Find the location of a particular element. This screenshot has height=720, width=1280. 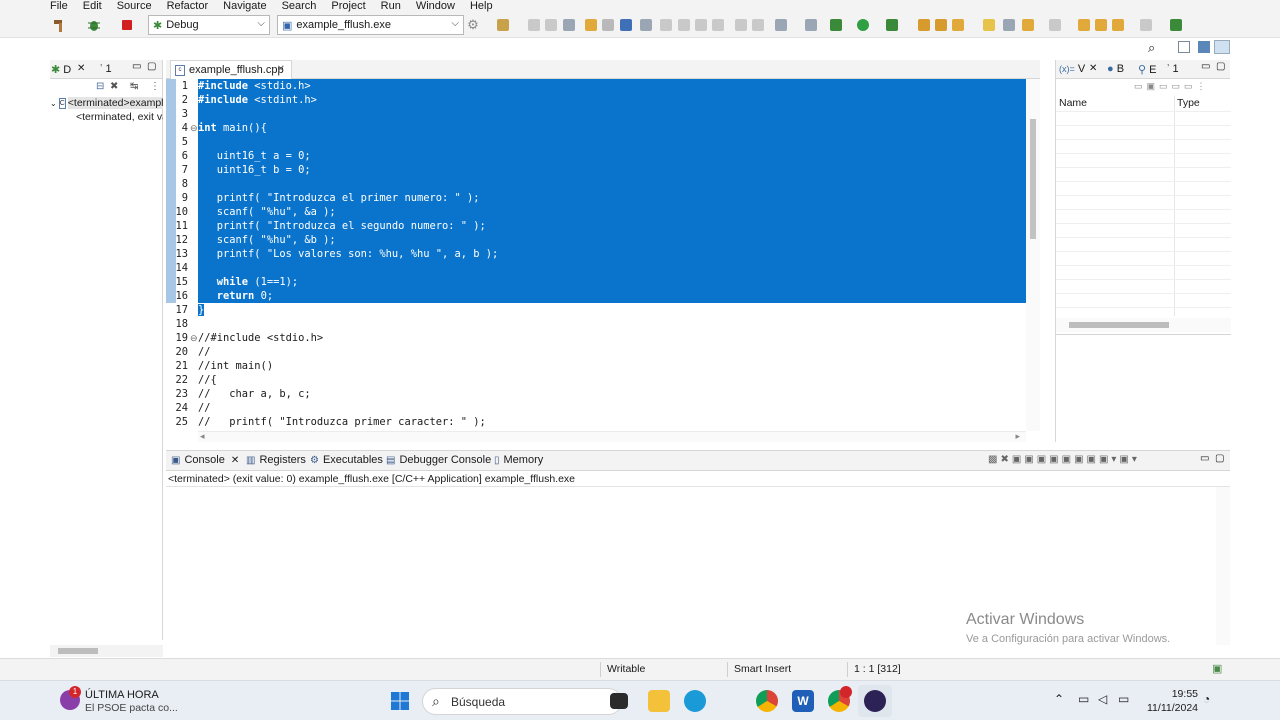

undo-icon is located at coordinates (591, 25).